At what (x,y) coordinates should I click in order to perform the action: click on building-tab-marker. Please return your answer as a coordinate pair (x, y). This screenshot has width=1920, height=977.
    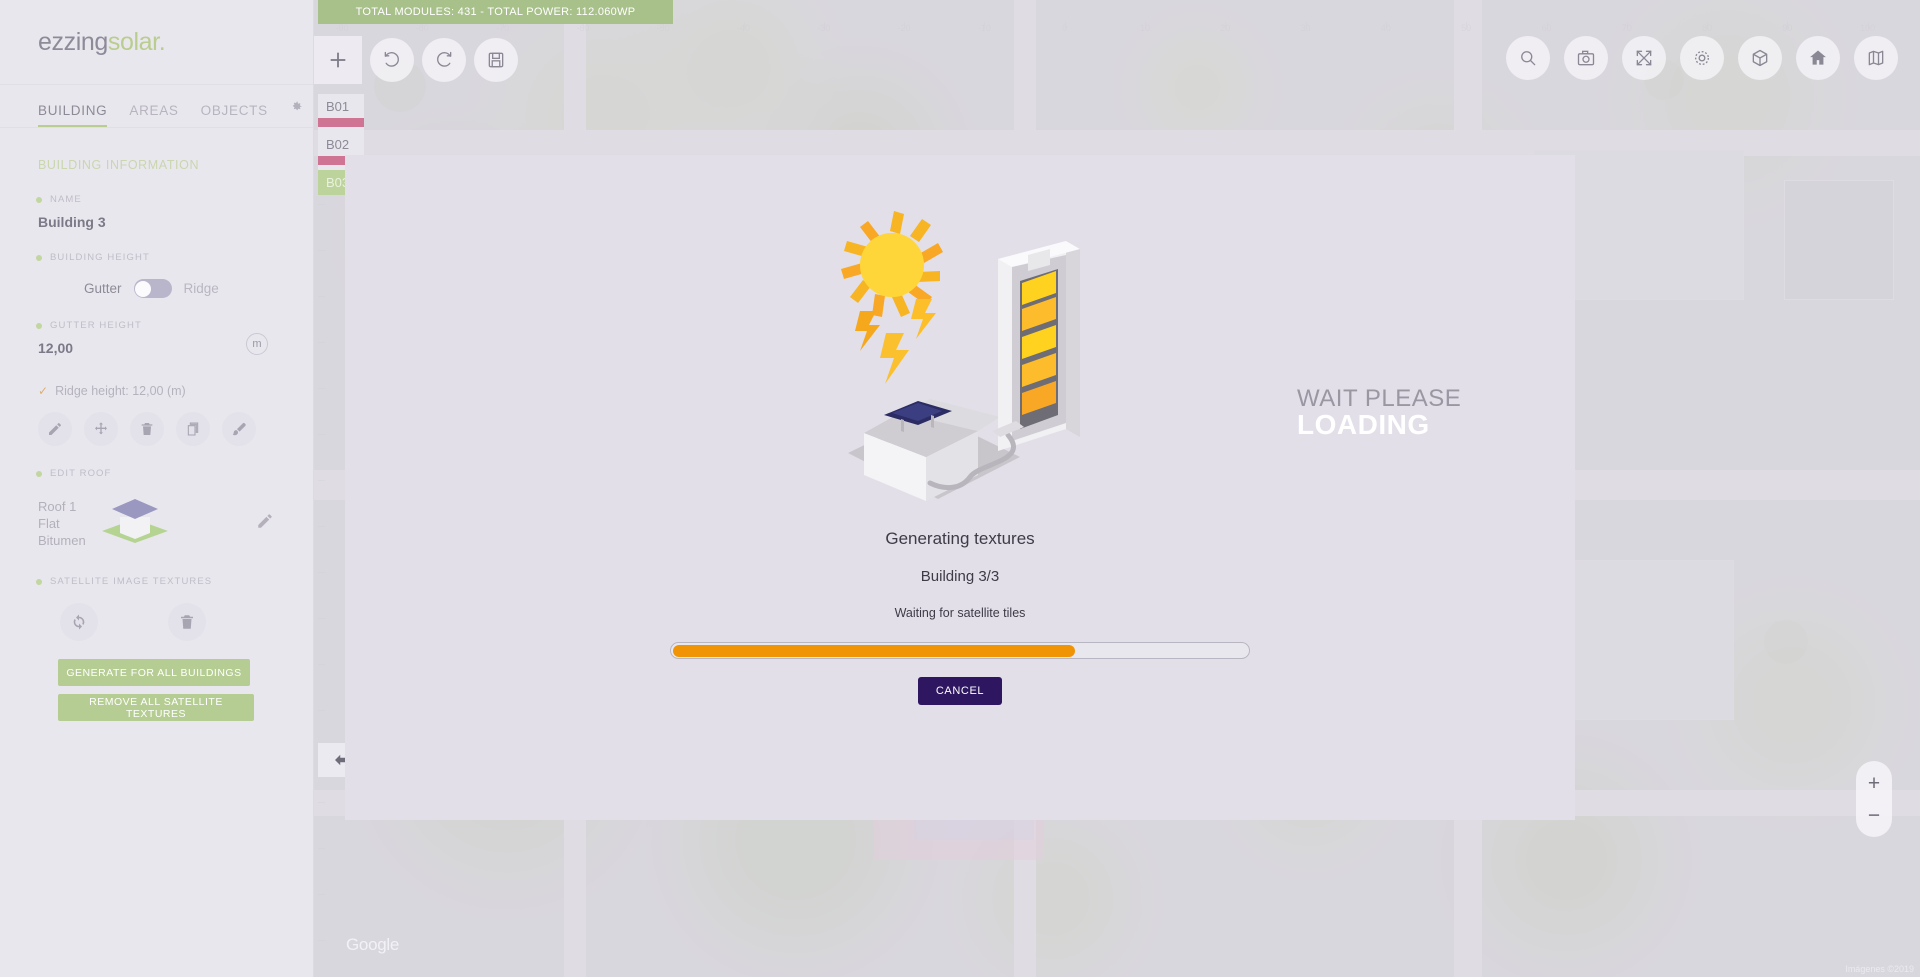
    Looking at the image, I should click on (341, 122).